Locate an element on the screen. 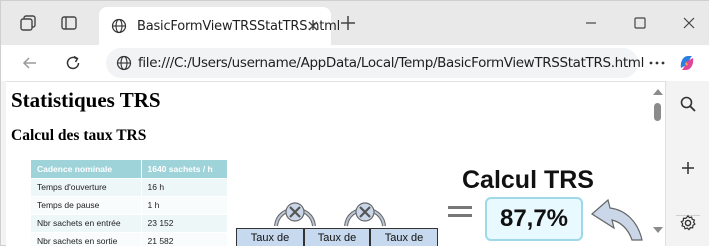 This screenshot has height=246, width=709. search-icon is located at coordinates (688, 104).